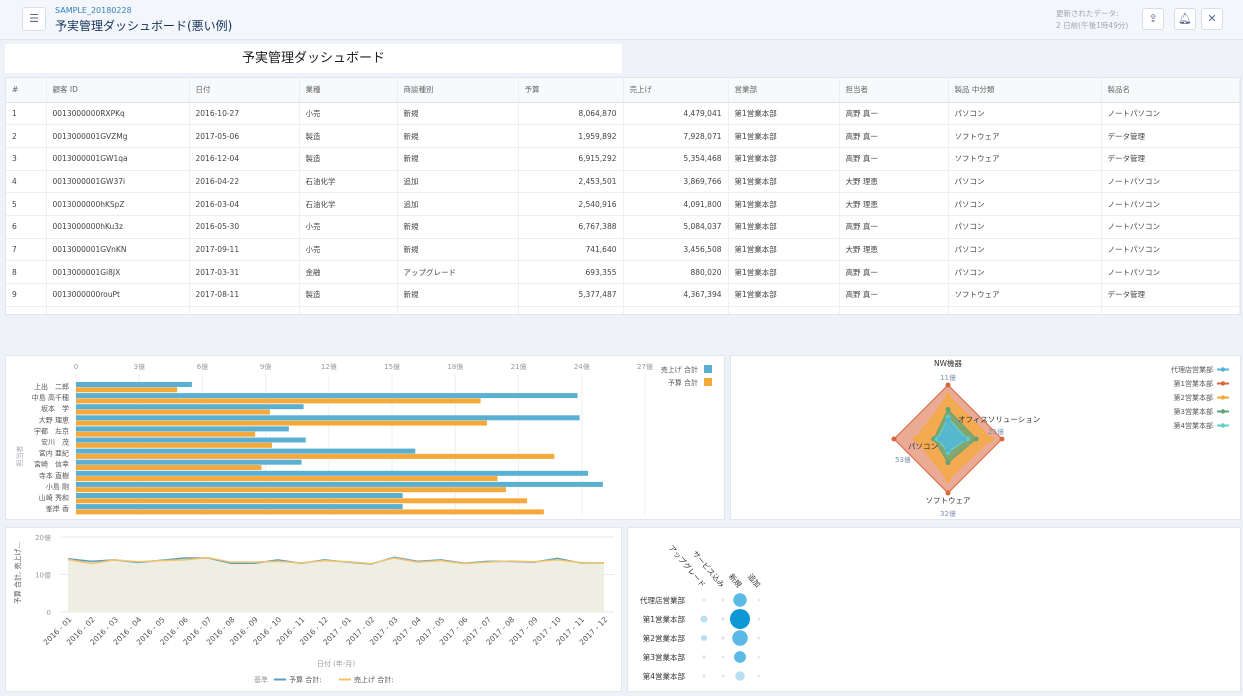 The width and height of the screenshot is (1243, 696). Describe the element at coordinates (244, 295) in the screenshot. I see `table-cell: 2017-08-11` at that location.